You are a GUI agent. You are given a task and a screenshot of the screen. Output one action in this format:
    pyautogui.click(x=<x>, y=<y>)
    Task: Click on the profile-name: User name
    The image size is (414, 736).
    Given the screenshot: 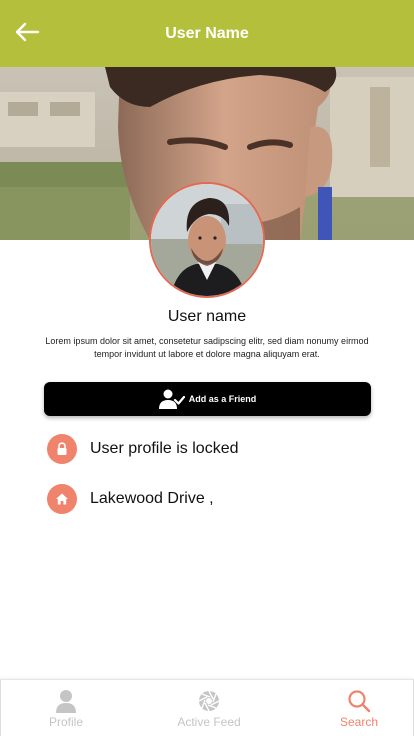 What is the action you would take?
    pyautogui.click(x=207, y=316)
    